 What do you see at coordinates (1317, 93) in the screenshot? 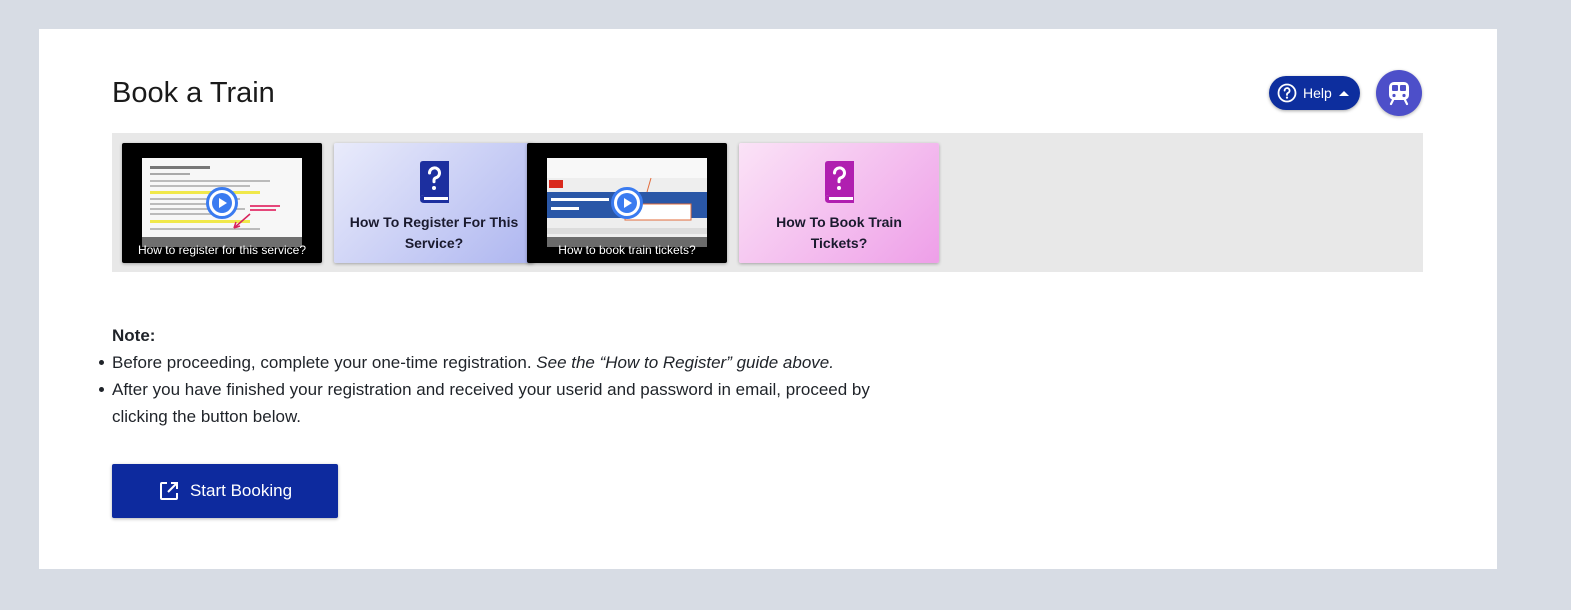
I see `help-label: Help` at bounding box center [1317, 93].